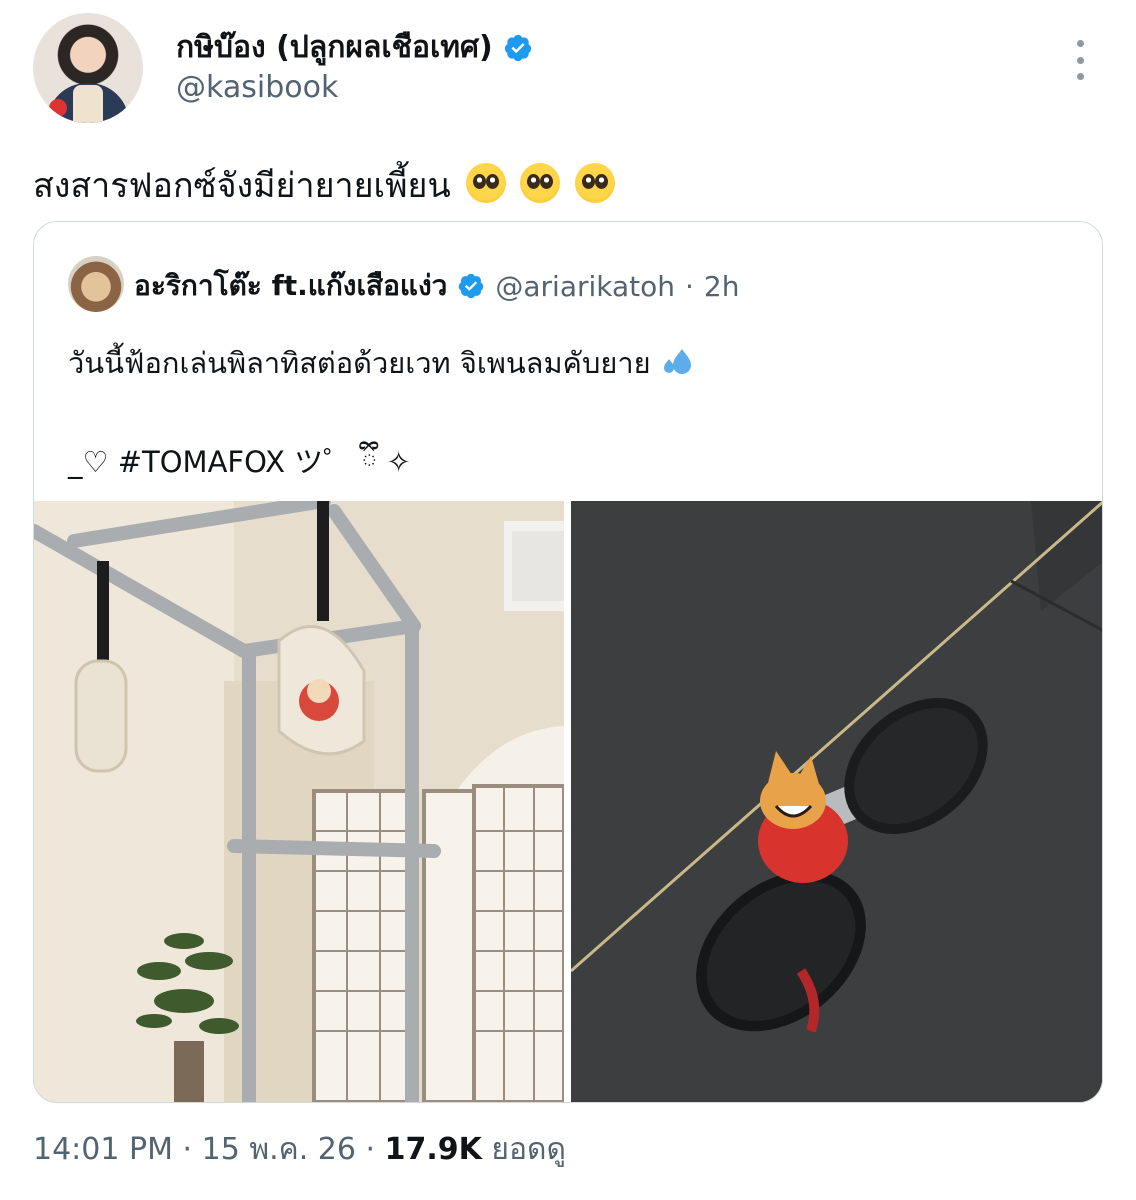 The image size is (1136, 1200). I want to click on tweet-text: สงสารฟอกซ์จังมีย่ายายเพี้ยน, so click(324, 185).